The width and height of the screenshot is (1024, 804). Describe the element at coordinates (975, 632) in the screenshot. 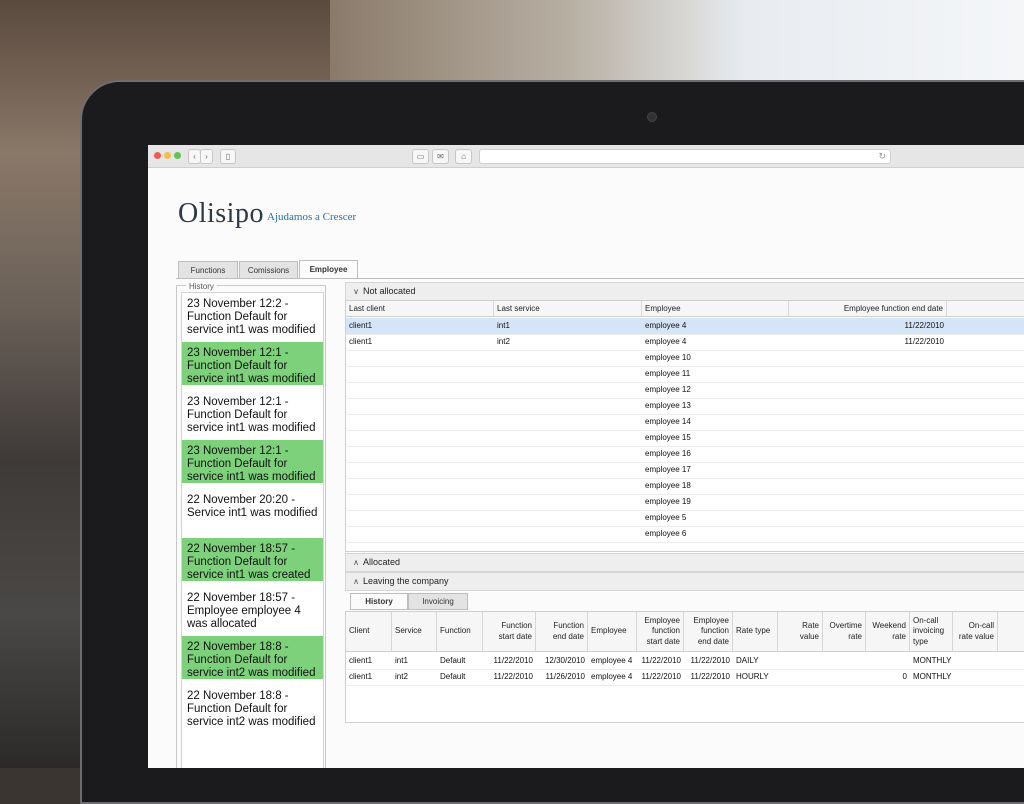

I see `column-header: On-call rate value` at that location.